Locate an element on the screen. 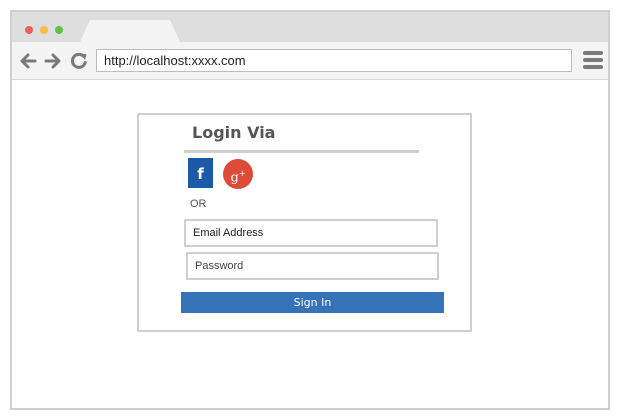 The width and height of the screenshot is (620, 420). login-title: Login Via is located at coordinates (234, 132).